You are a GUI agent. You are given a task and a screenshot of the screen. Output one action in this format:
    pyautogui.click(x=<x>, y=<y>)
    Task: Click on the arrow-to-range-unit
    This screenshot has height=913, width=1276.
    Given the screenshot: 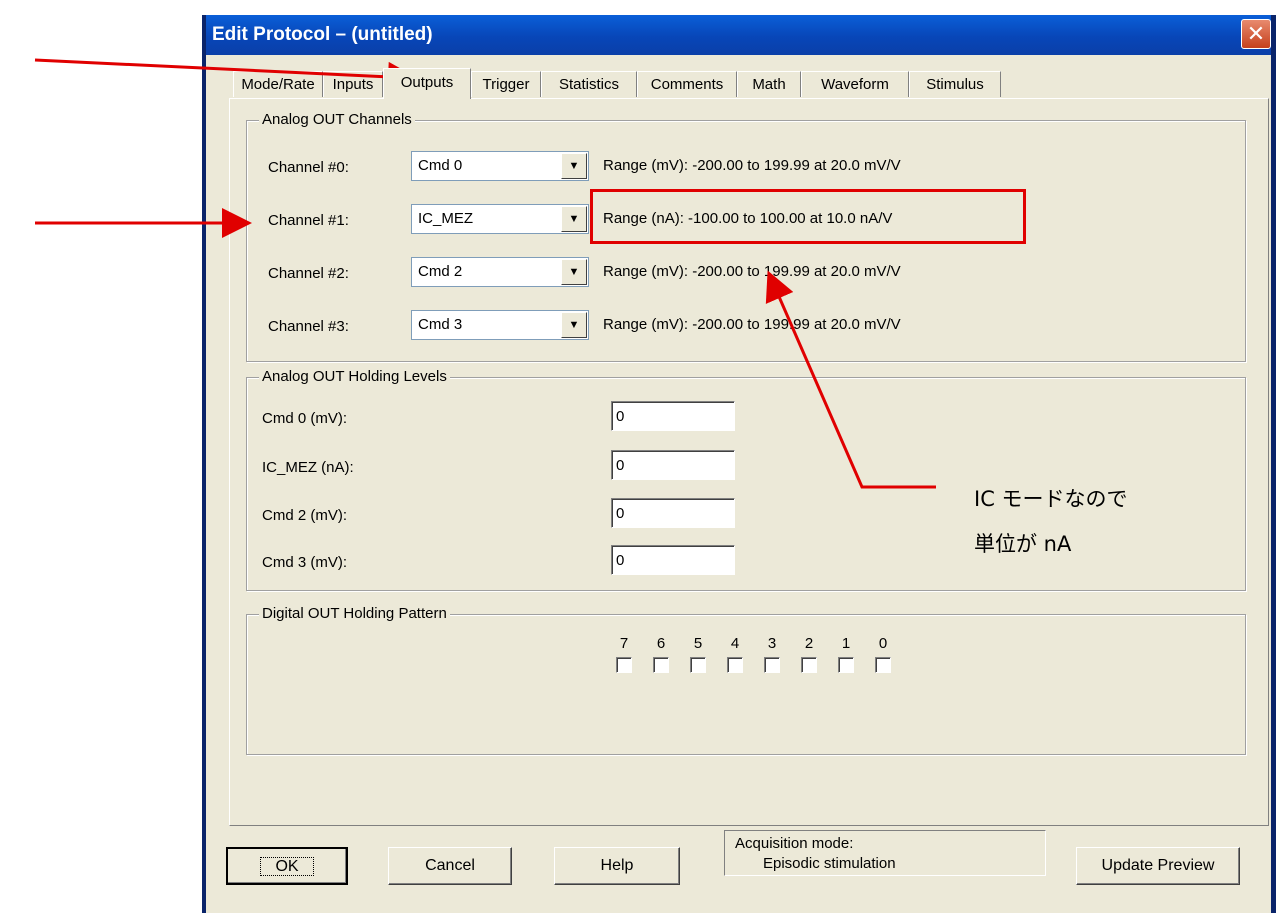 What is the action you would take?
    pyautogui.click(x=850, y=379)
    